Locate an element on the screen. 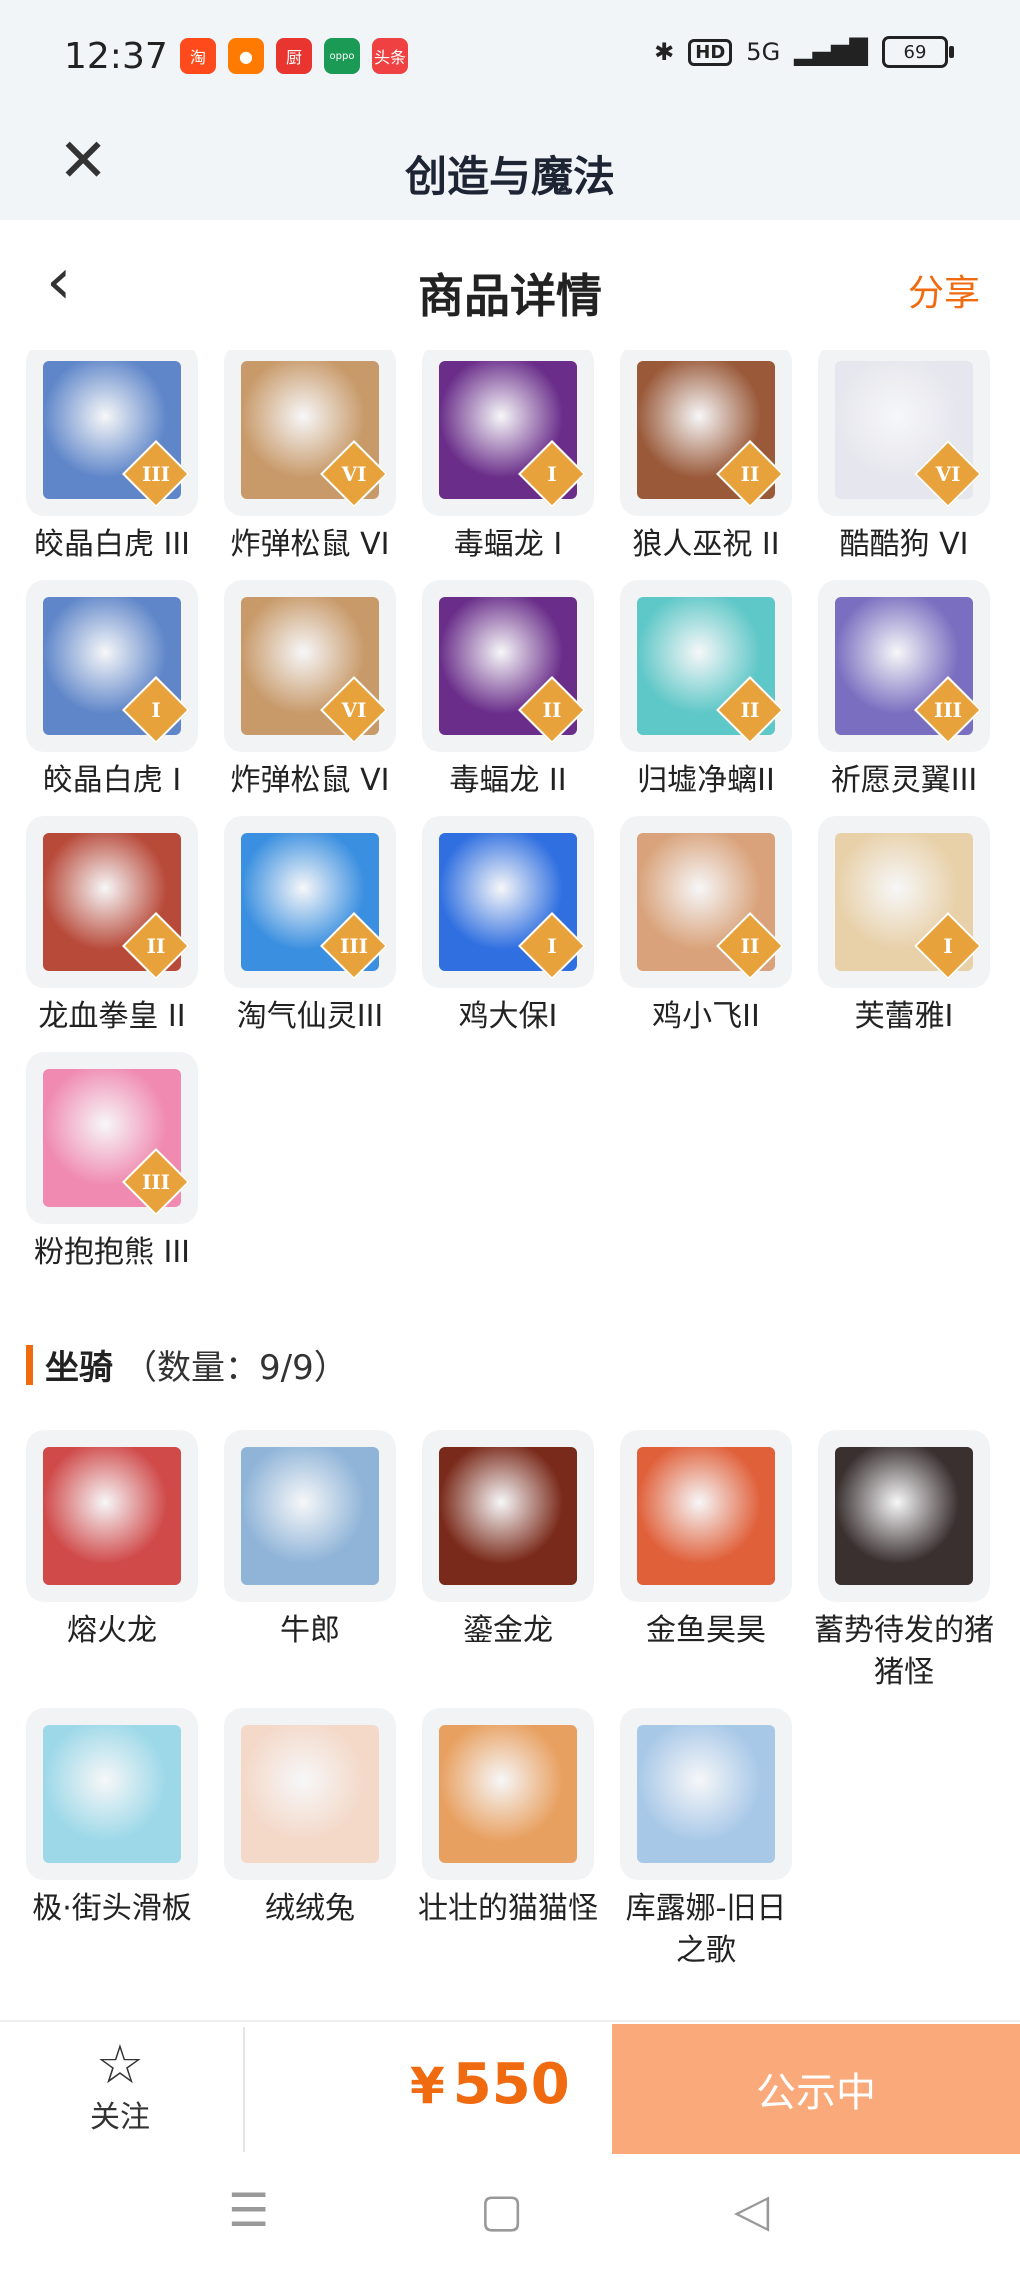 This screenshot has width=1020, height=2278. app-header: ✕ 创造与魔法 is located at coordinates (510, 167).